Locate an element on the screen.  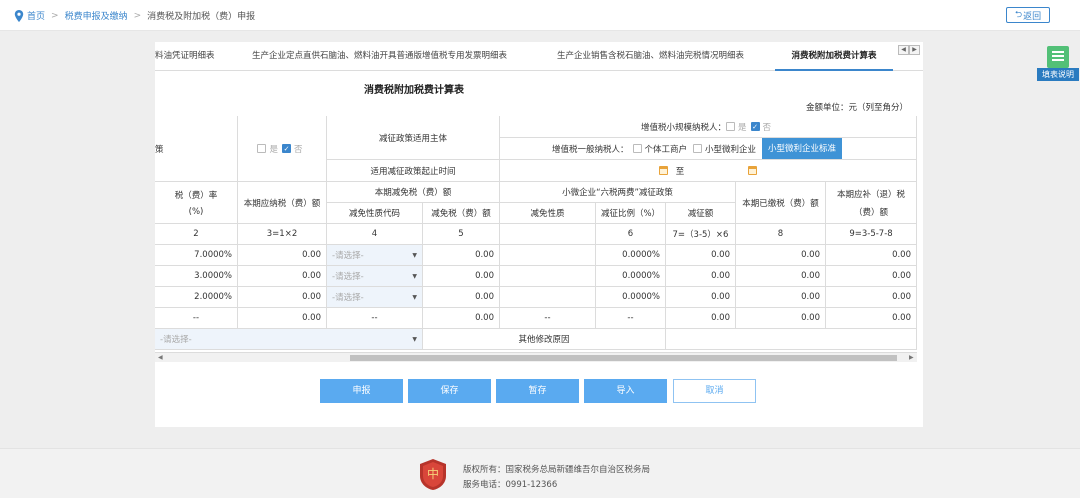
formula-cell: 5 is located at coordinates (461, 234).